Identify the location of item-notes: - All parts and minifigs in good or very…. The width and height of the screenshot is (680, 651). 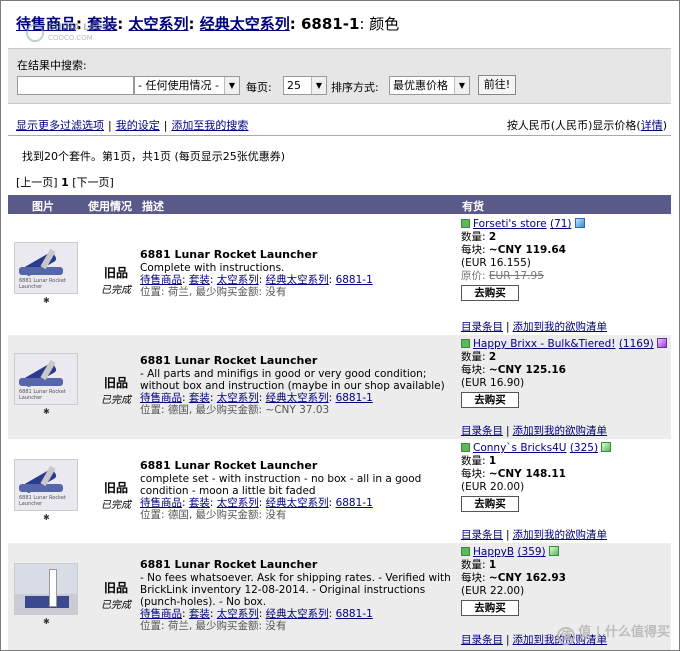
(292, 380).